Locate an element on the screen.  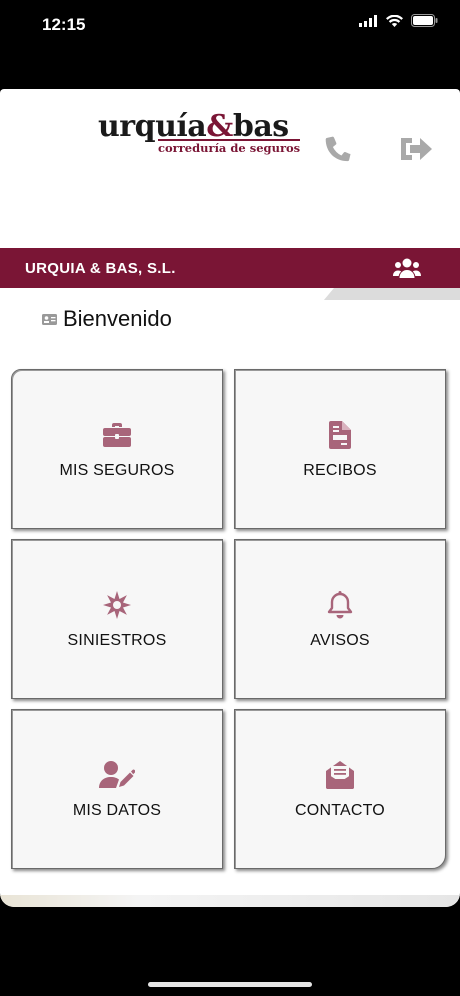
tile-label: CONTACTO is located at coordinates (340, 810).